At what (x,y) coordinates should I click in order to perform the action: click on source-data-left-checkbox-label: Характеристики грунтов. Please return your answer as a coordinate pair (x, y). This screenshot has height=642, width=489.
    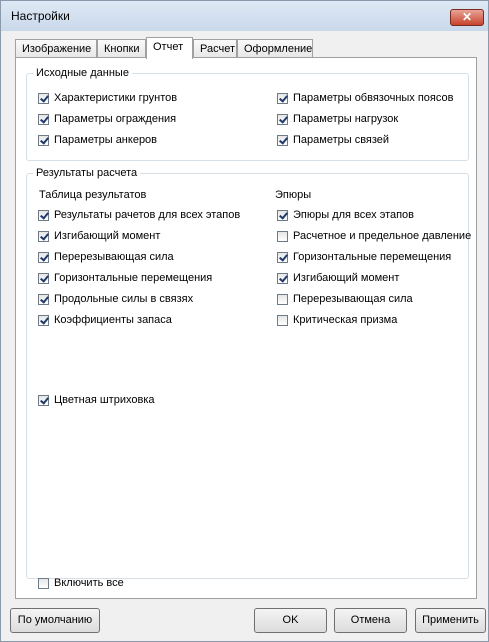
    Looking at the image, I should click on (116, 98).